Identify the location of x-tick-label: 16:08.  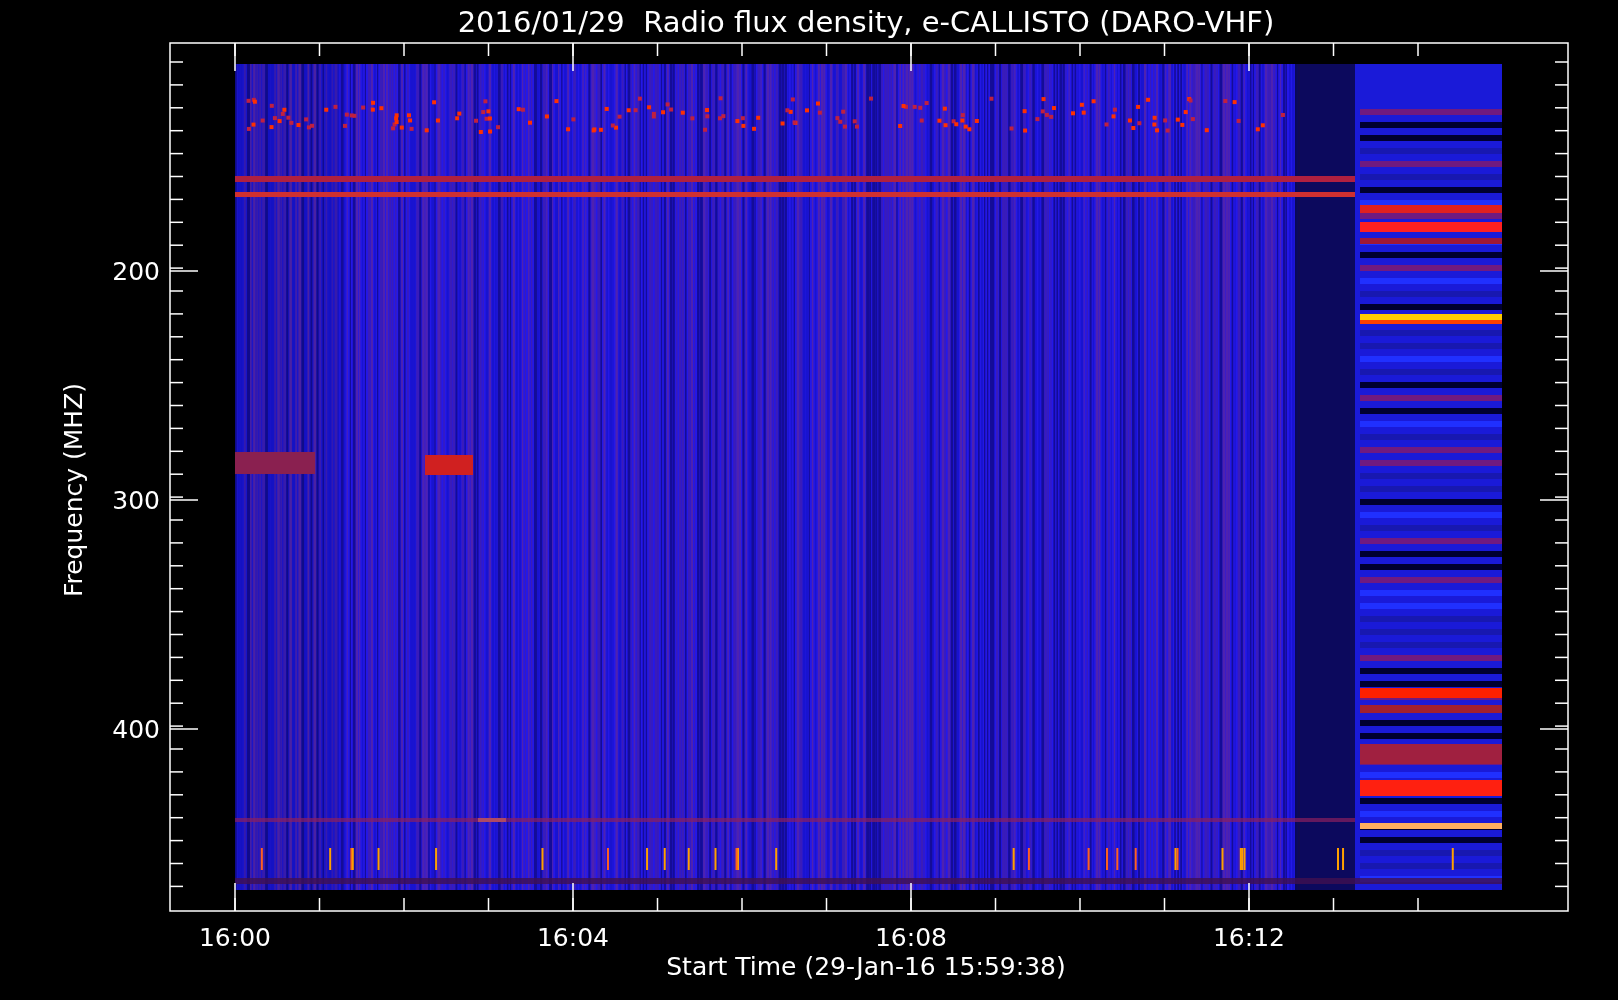
(911, 937).